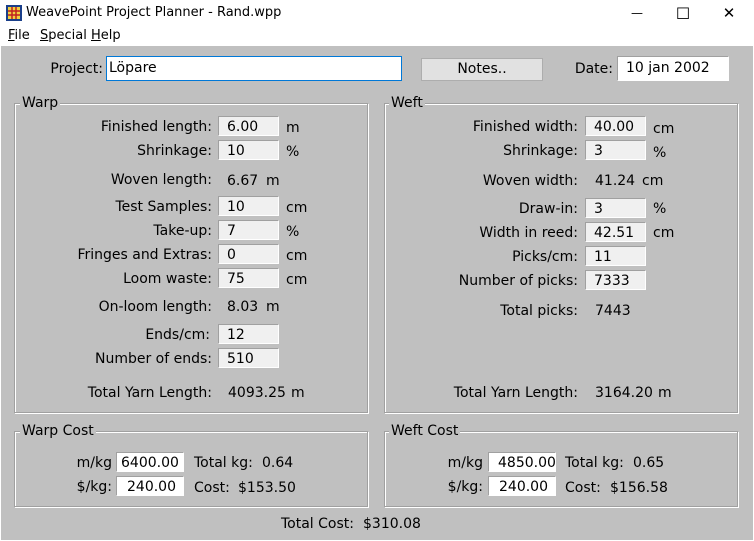 The image size is (754, 541). I want to click on warp-cost-cost-value: $153.50, so click(267, 488).